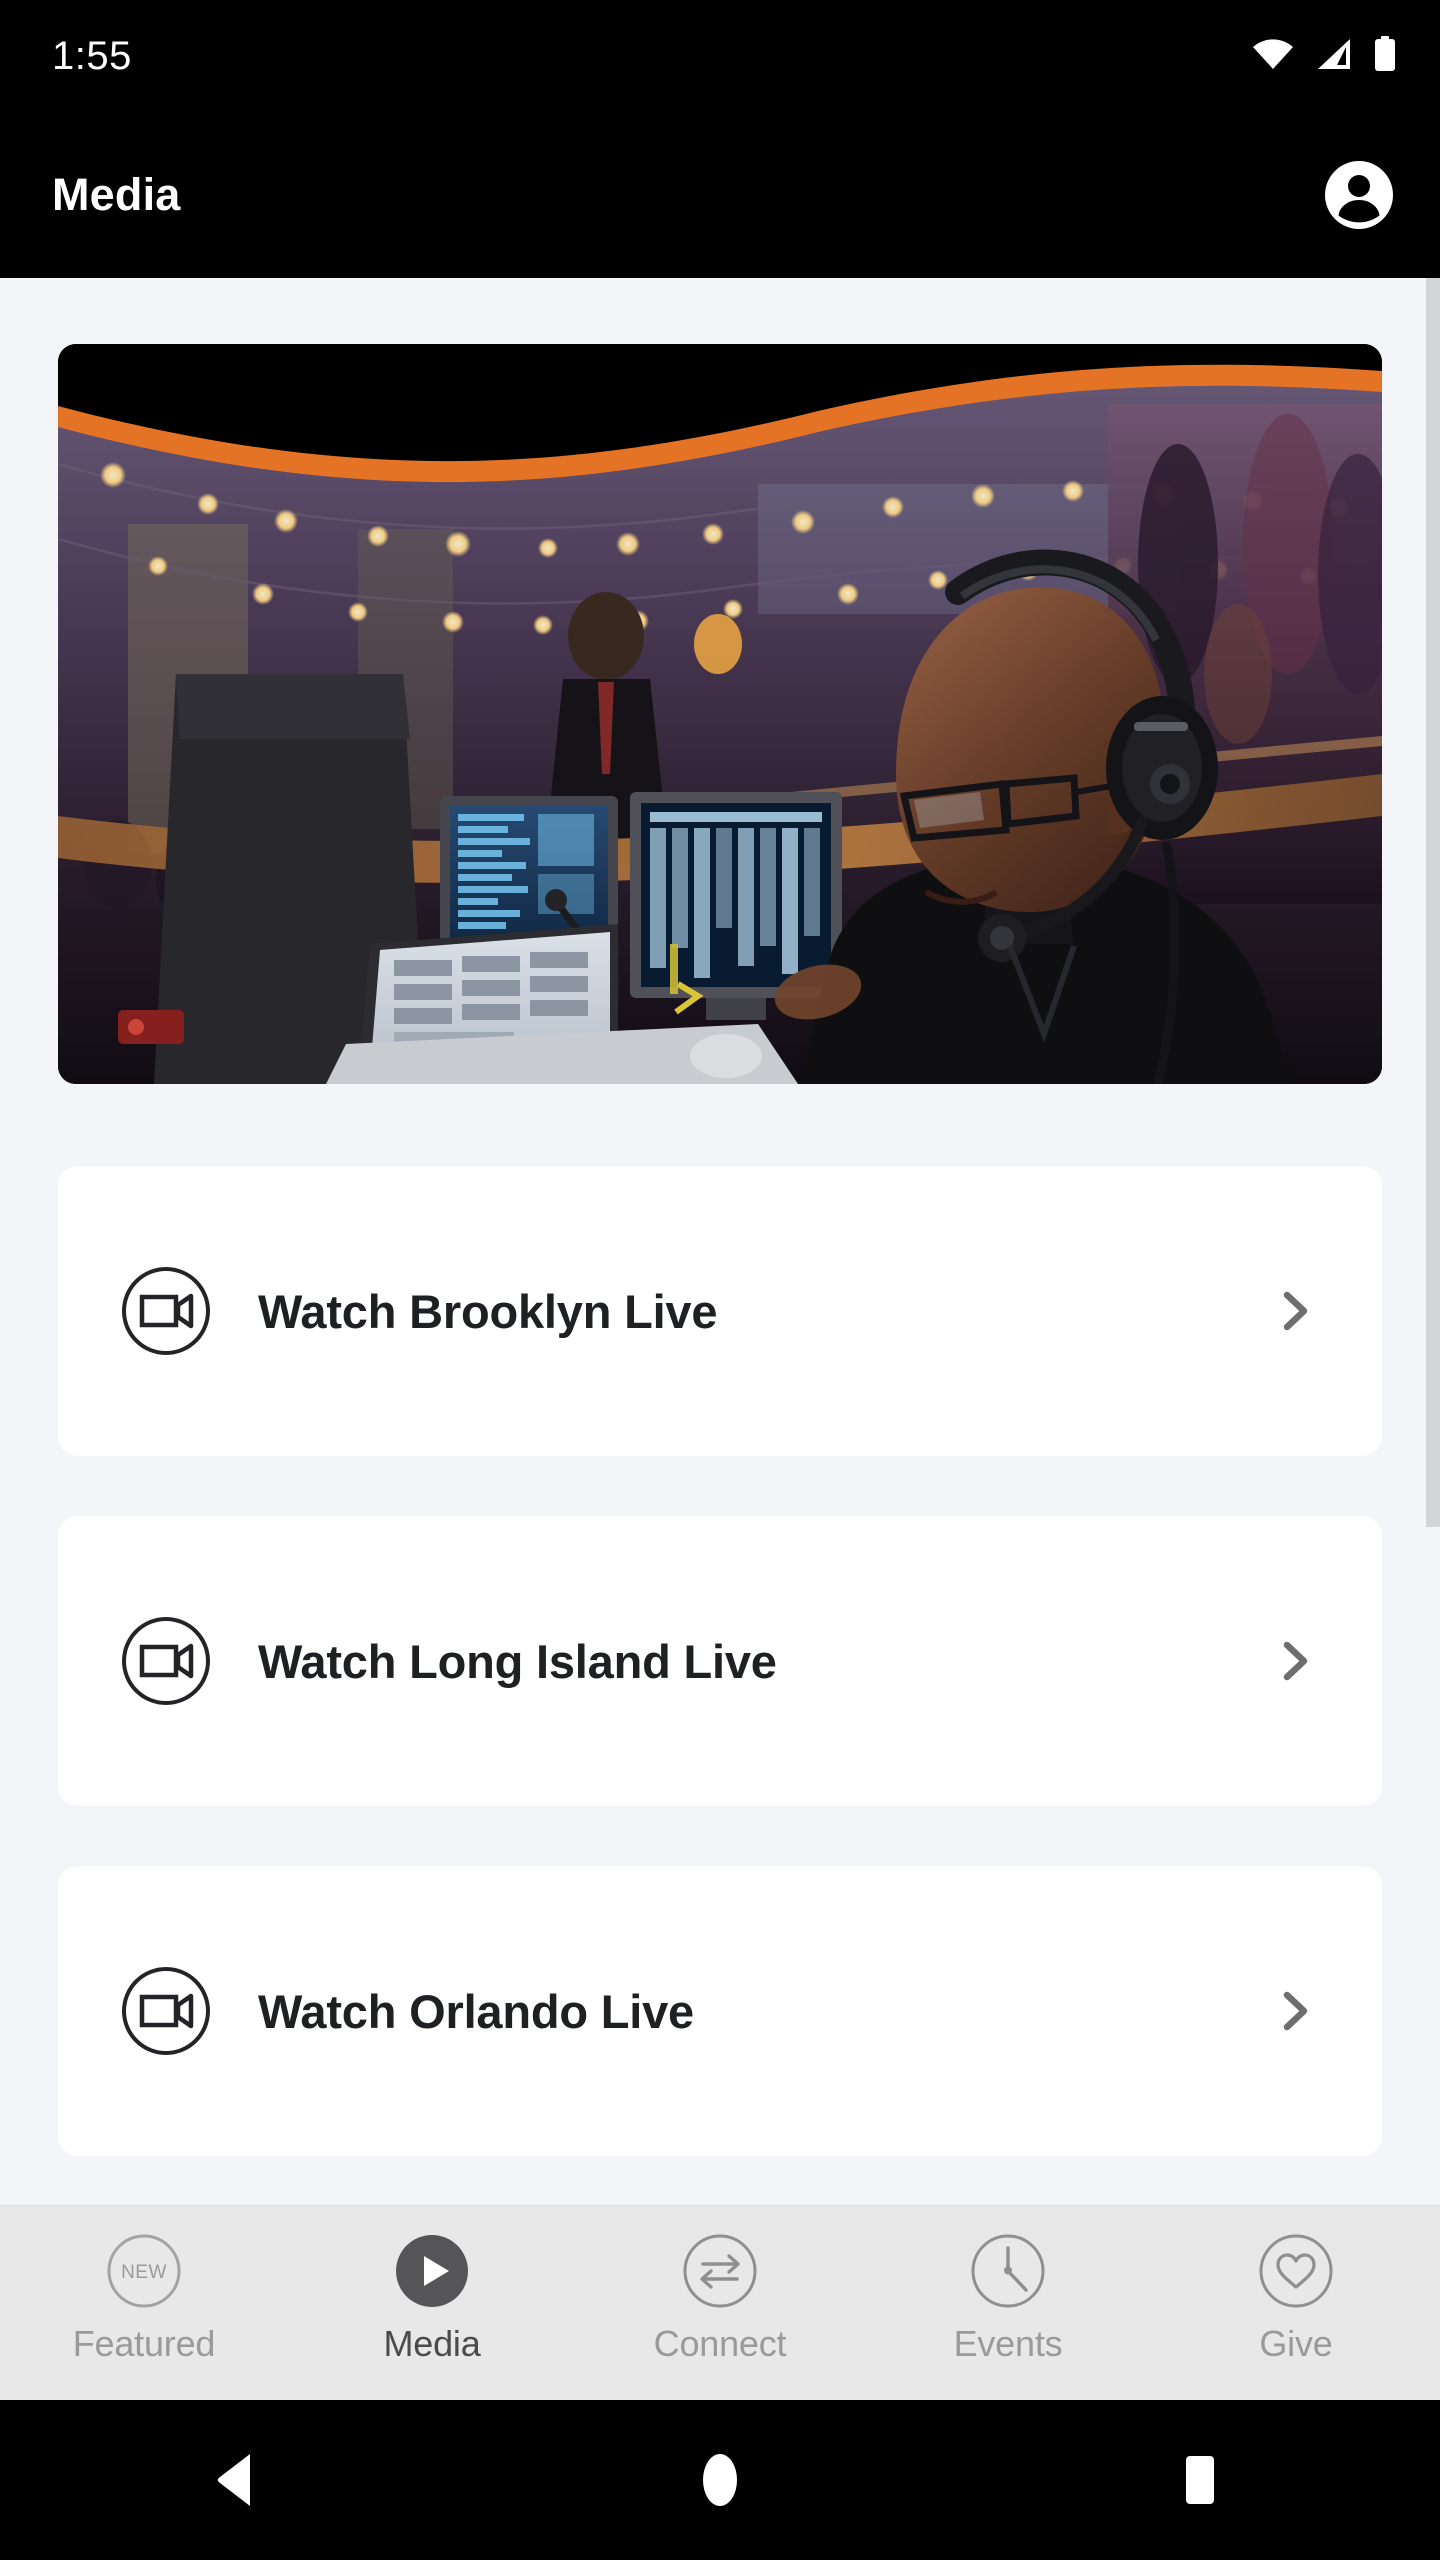 This screenshot has height=2560, width=1440. What do you see at coordinates (432, 2343) in the screenshot?
I see `nav-label-media: Media` at bounding box center [432, 2343].